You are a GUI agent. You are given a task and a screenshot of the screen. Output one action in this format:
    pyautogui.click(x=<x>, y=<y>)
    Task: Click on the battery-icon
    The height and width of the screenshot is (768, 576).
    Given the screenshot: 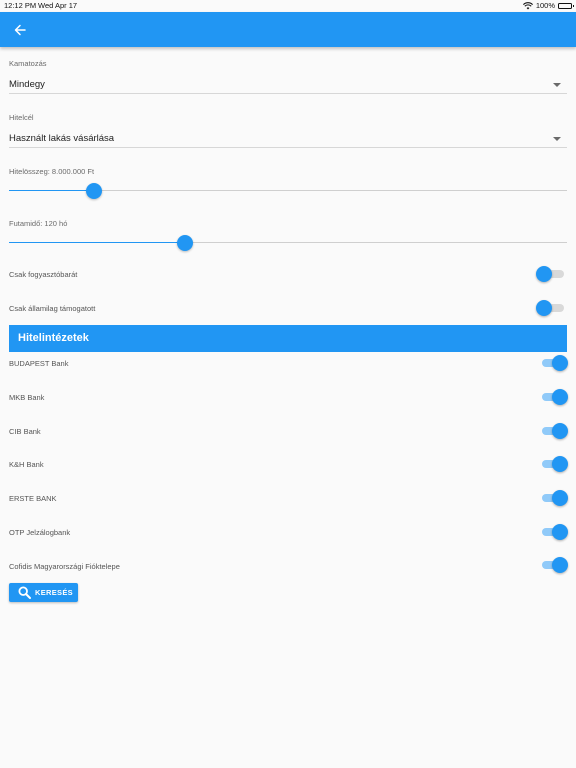 What is the action you would take?
    pyautogui.click(x=566, y=5)
    